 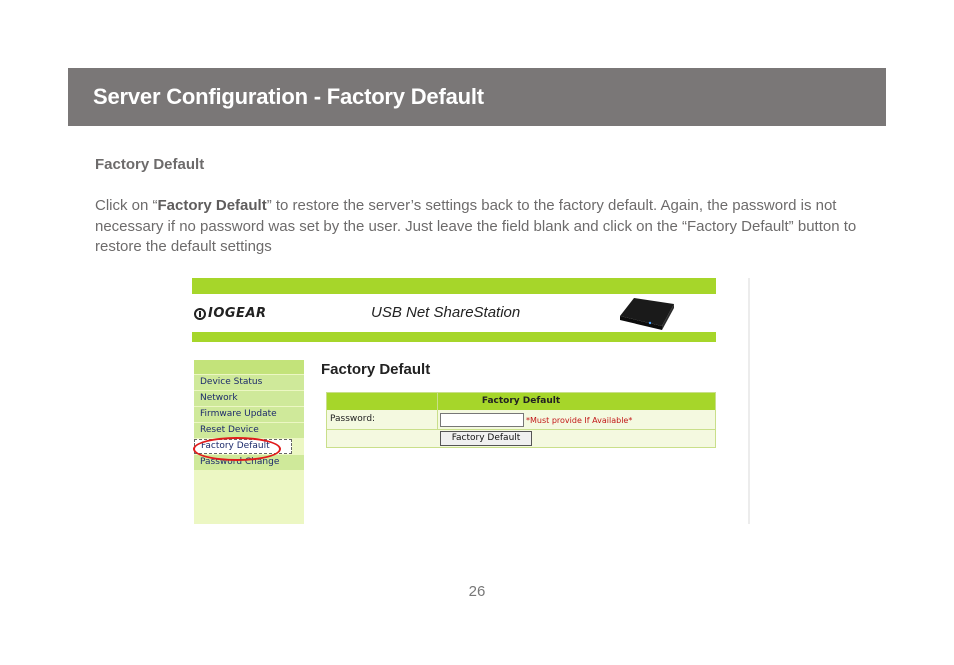 What do you see at coordinates (249, 398) in the screenshot?
I see `sidebar-item-network: Network` at bounding box center [249, 398].